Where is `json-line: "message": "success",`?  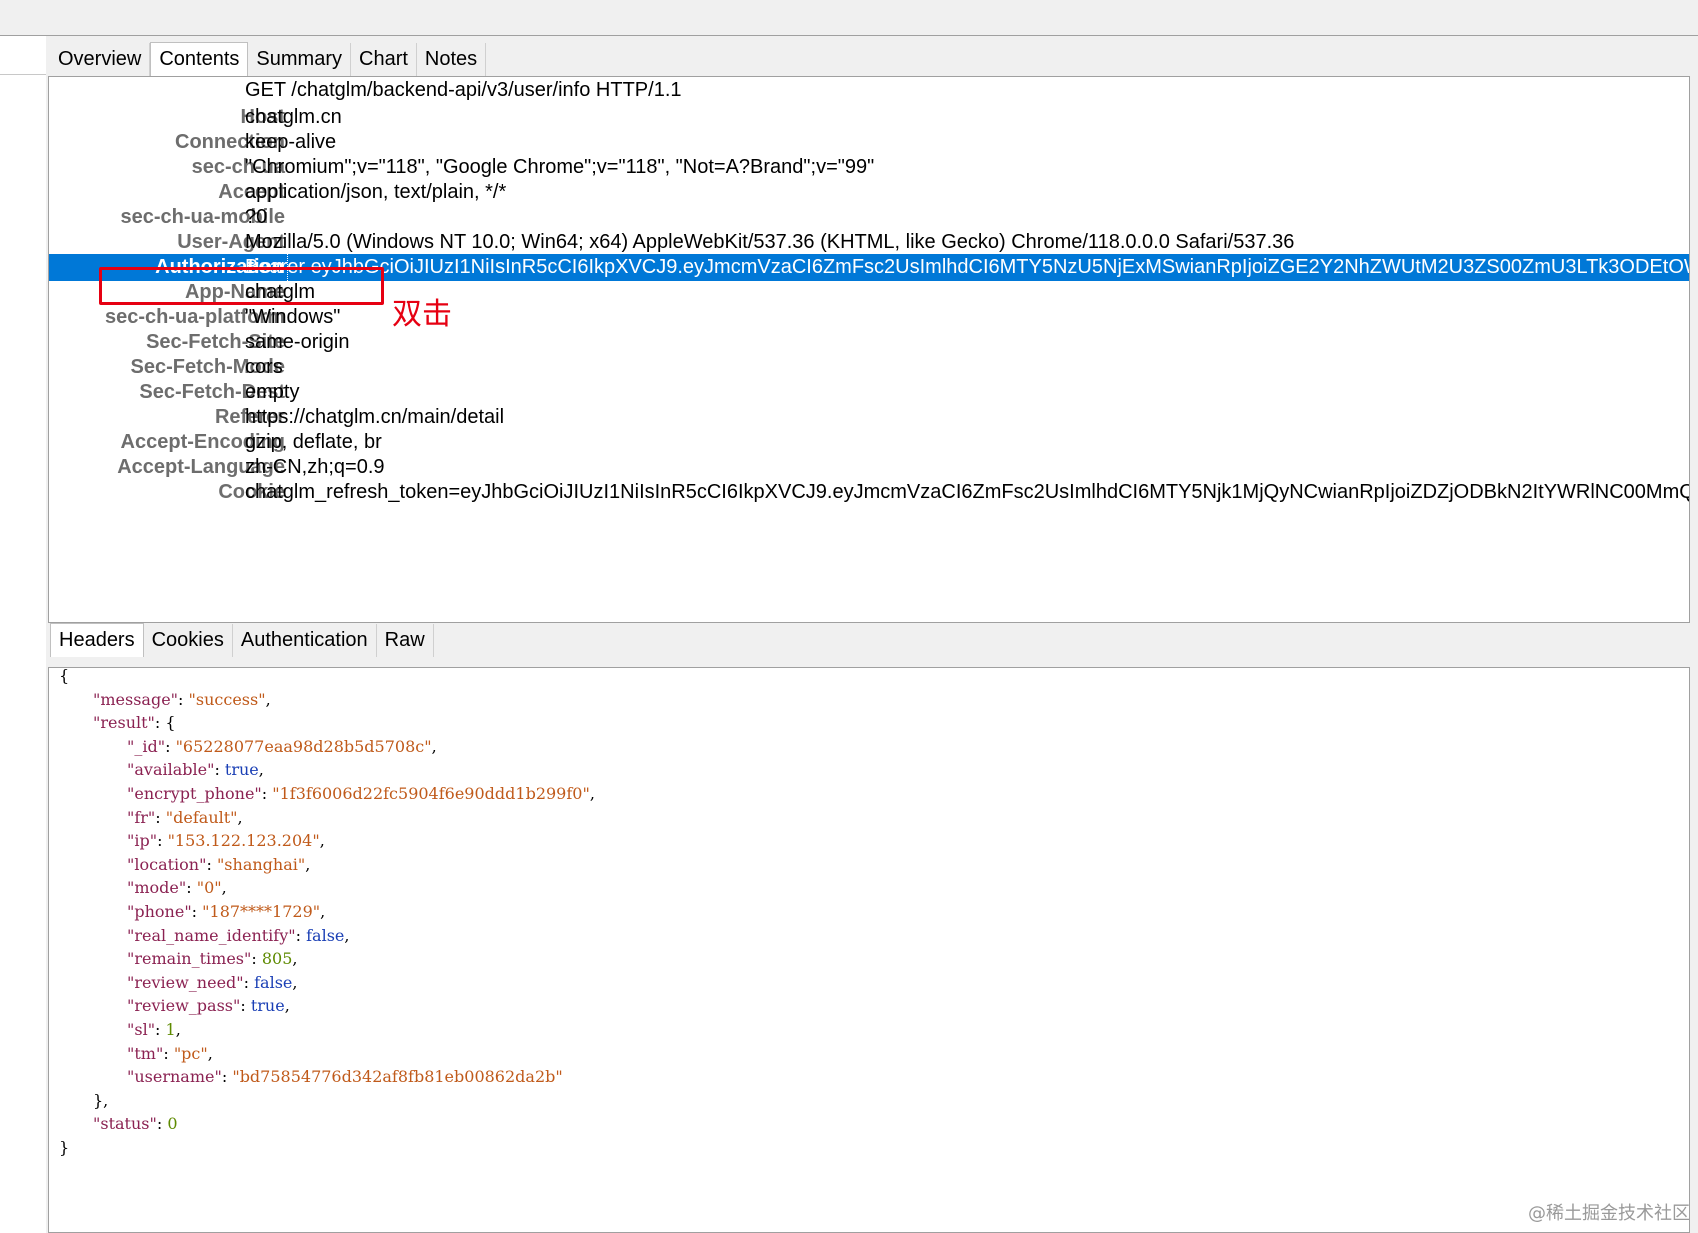 json-line: "message": "success", is located at coordinates (182, 699).